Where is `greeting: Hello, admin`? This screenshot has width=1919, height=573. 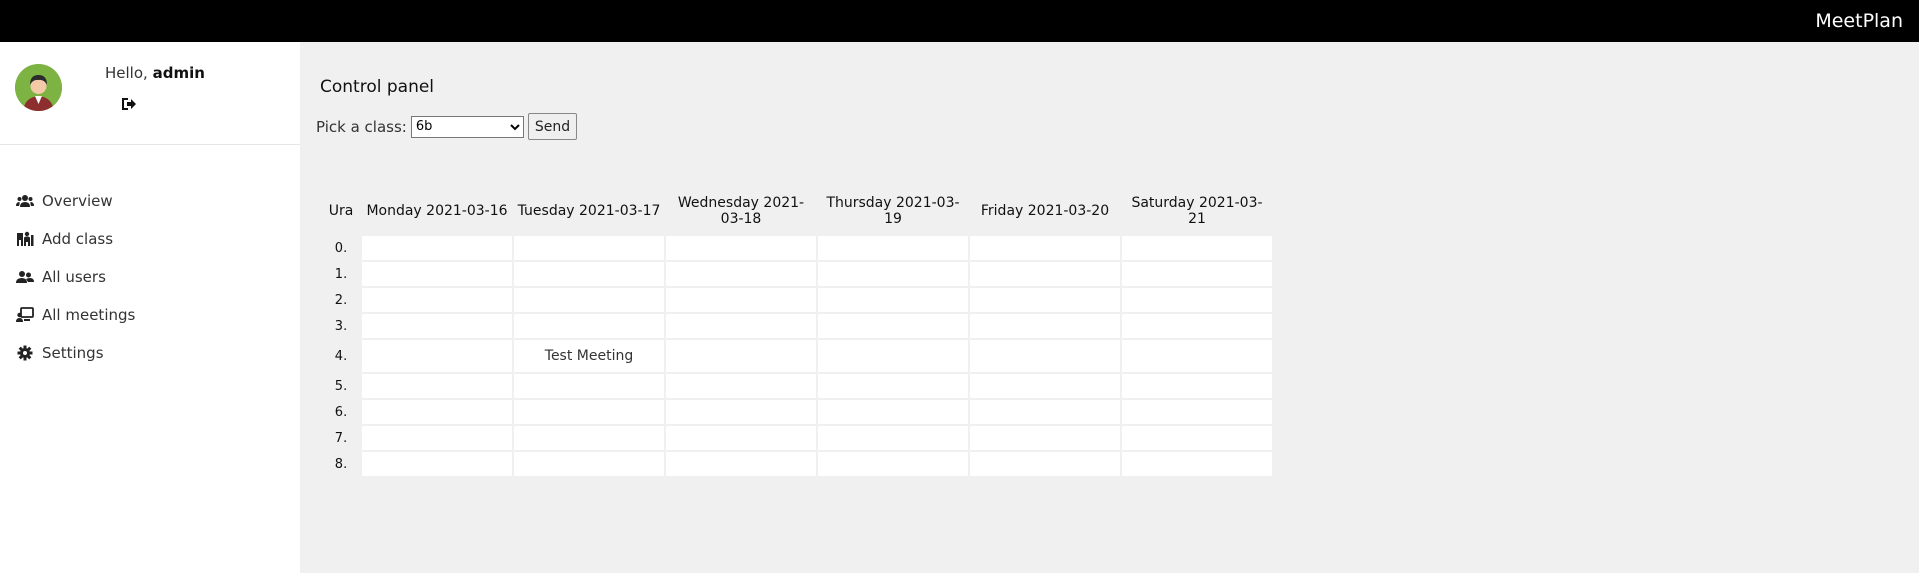
greeting: Hello, admin is located at coordinates (155, 73).